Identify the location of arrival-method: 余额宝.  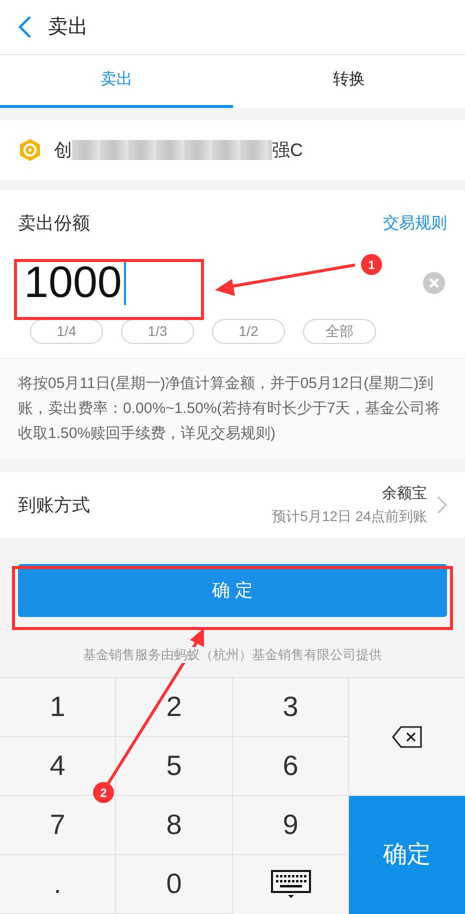
(404, 494).